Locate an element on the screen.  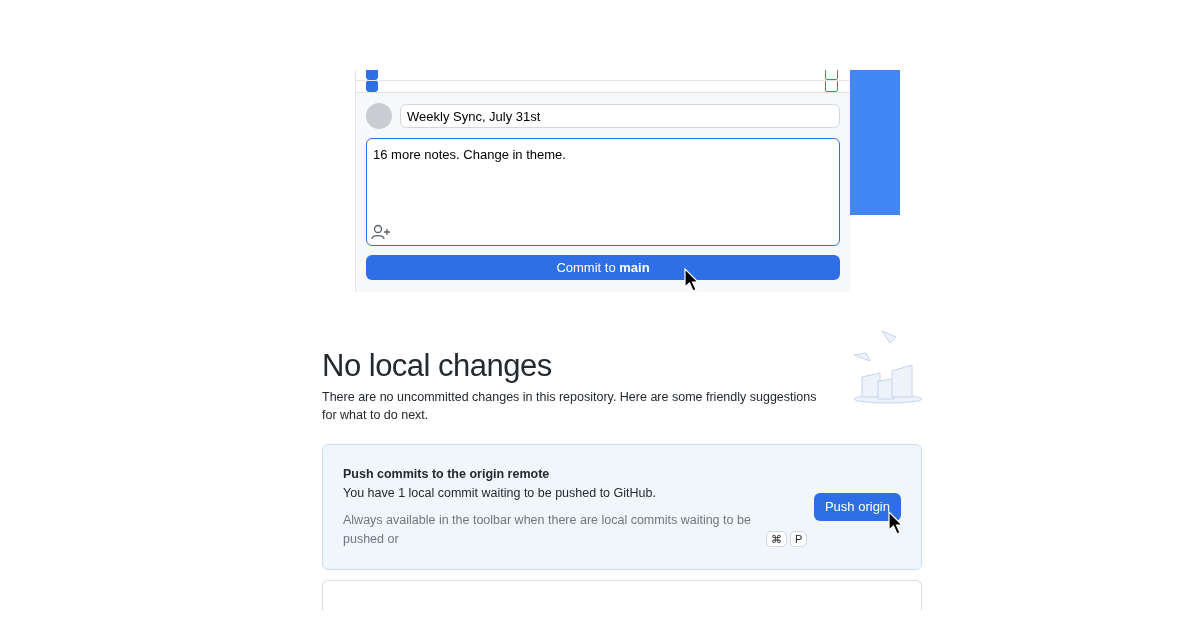
empty-state-title: No local changes is located at coordinates (437, 366).